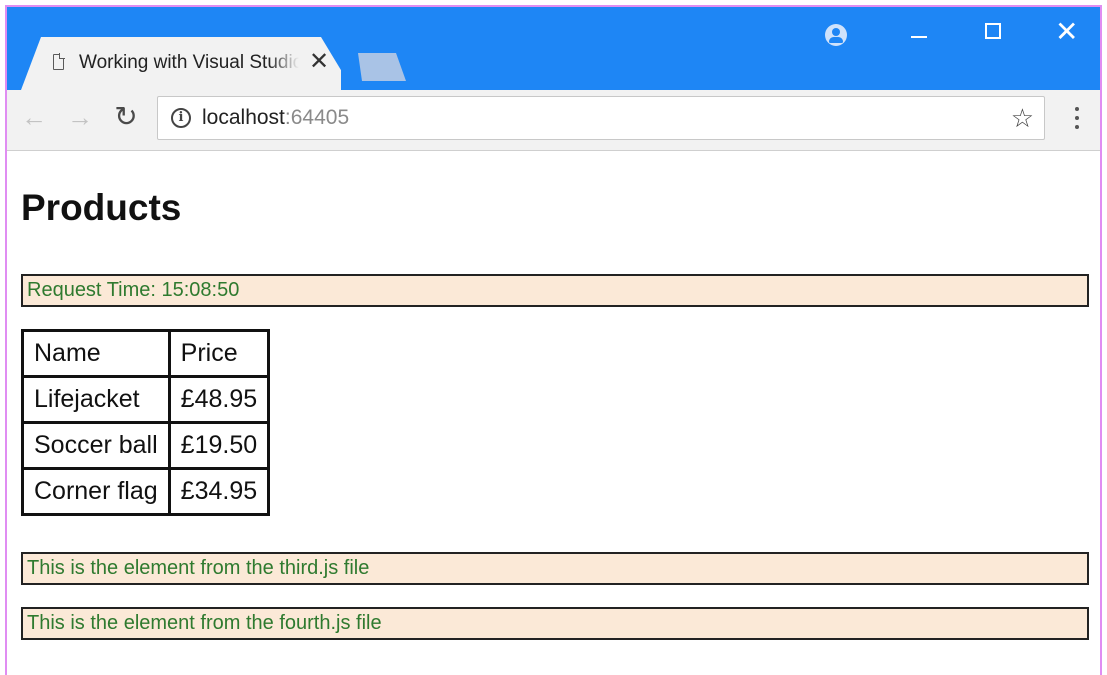 Image resolution: width=1107 pixels, height=675 pixels. I want to click on url-port: :64405, so click(317, 117).